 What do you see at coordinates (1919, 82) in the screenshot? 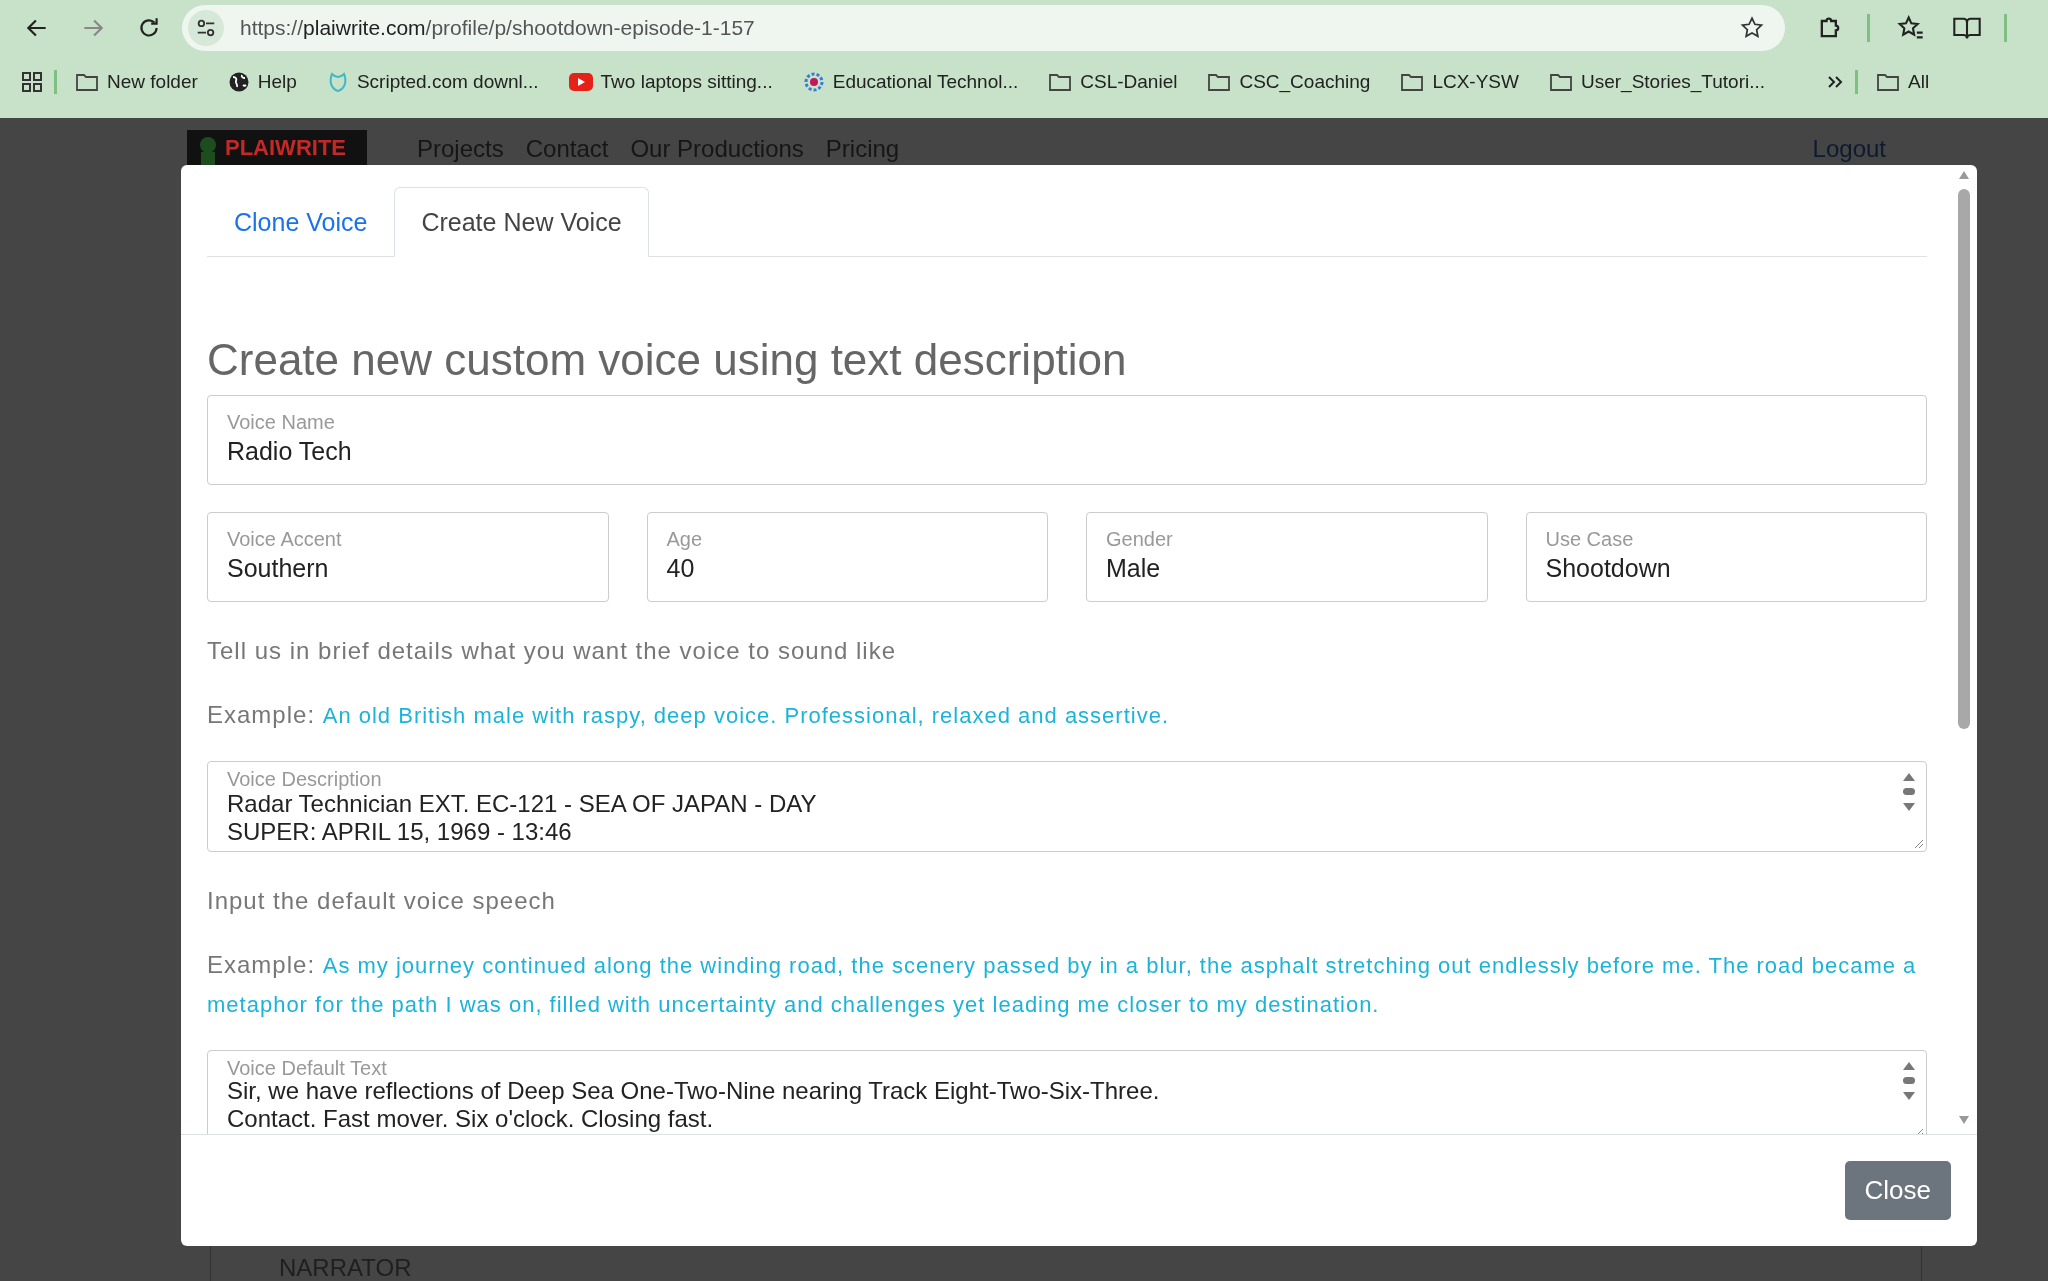
I see `bookmarks-folder-link: All` at bounding box center [1919, 82].